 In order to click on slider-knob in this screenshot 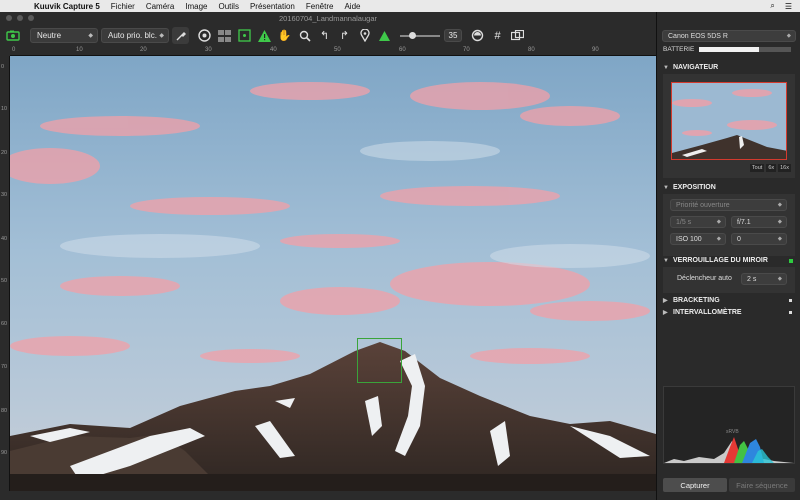, I will do `click(412, 35)`.